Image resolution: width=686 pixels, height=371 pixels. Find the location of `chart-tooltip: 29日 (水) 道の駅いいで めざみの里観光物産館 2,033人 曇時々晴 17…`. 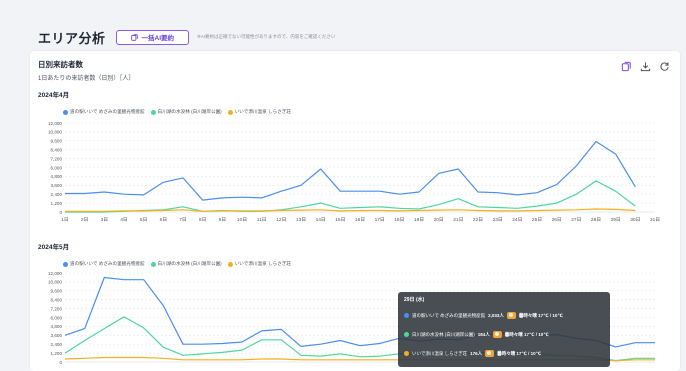

chart-tooltip: 29日 (水) 道の駅いいで めざみの里観光物産館 2,033人 曇時々晴 17… is located at coordinates (504, 329).